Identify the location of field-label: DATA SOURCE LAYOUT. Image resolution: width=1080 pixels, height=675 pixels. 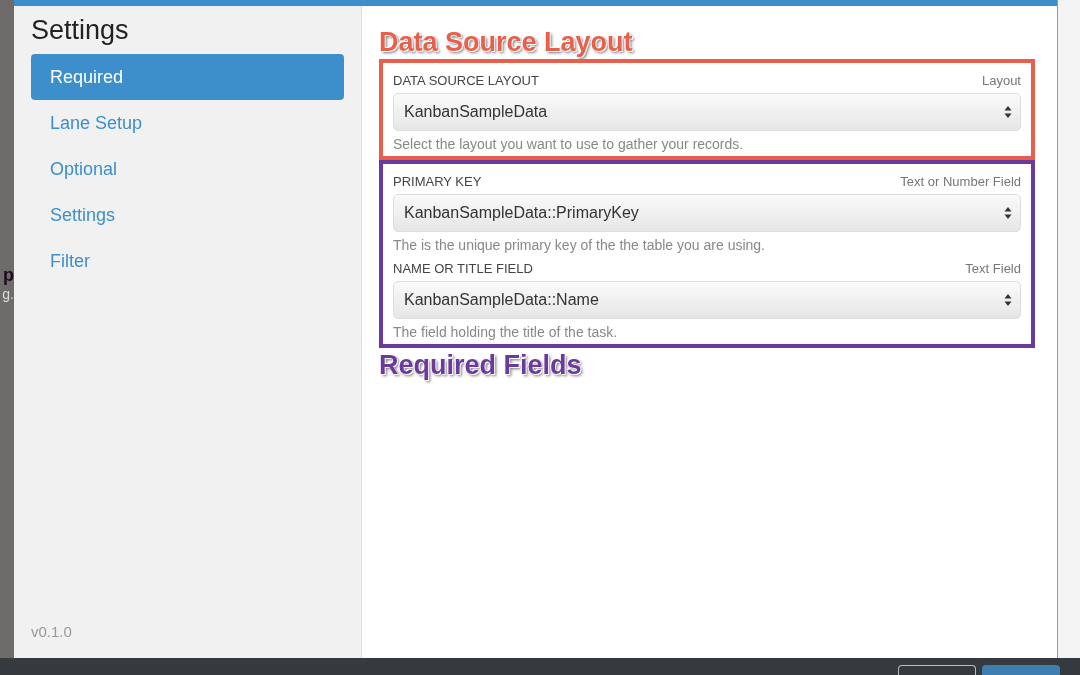
(466, 80).